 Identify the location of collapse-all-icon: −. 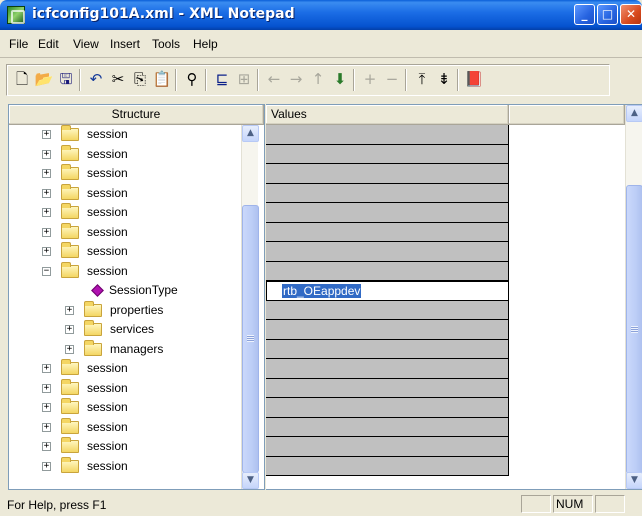
(392, 79).